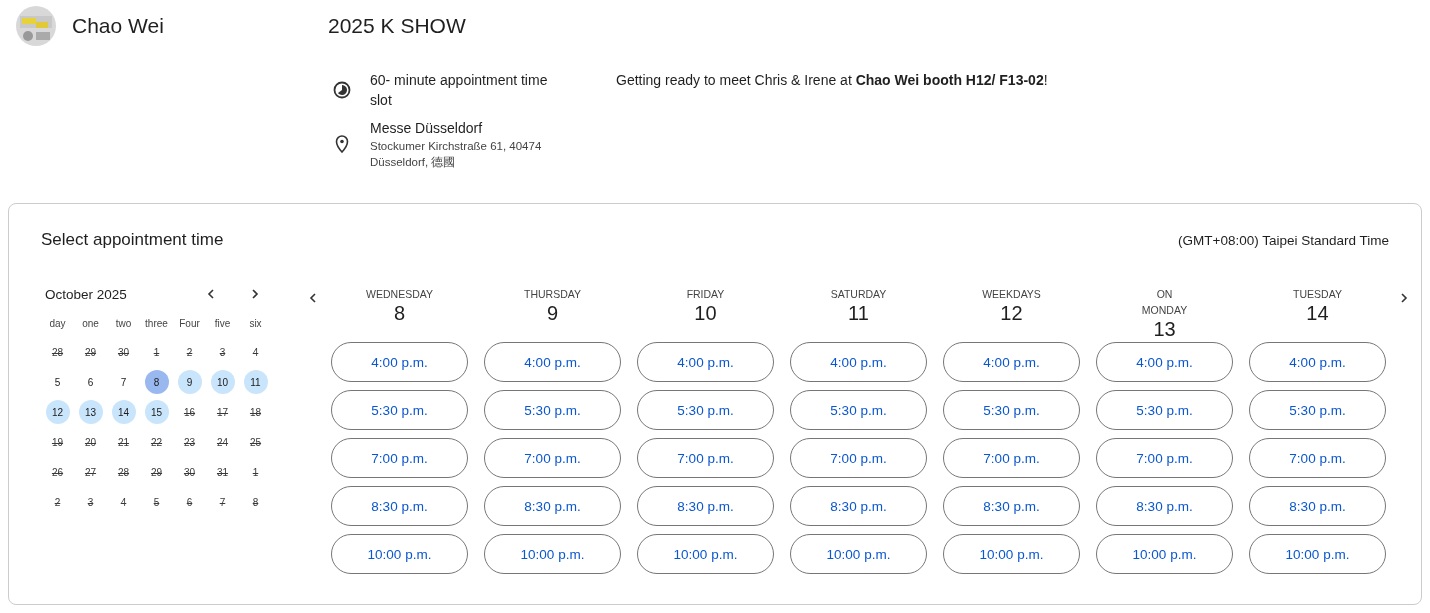  What do you see at coordinates (1283, 240) in the screenshot?
I see `timezone-label: (GMT+08:00) Taipei Standard Time` at bounding box center [1283, 240].